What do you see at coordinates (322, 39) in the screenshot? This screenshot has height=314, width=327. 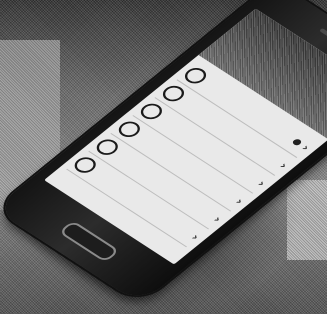 I see `earpiece-speaker` at bounding box center [322, 39].